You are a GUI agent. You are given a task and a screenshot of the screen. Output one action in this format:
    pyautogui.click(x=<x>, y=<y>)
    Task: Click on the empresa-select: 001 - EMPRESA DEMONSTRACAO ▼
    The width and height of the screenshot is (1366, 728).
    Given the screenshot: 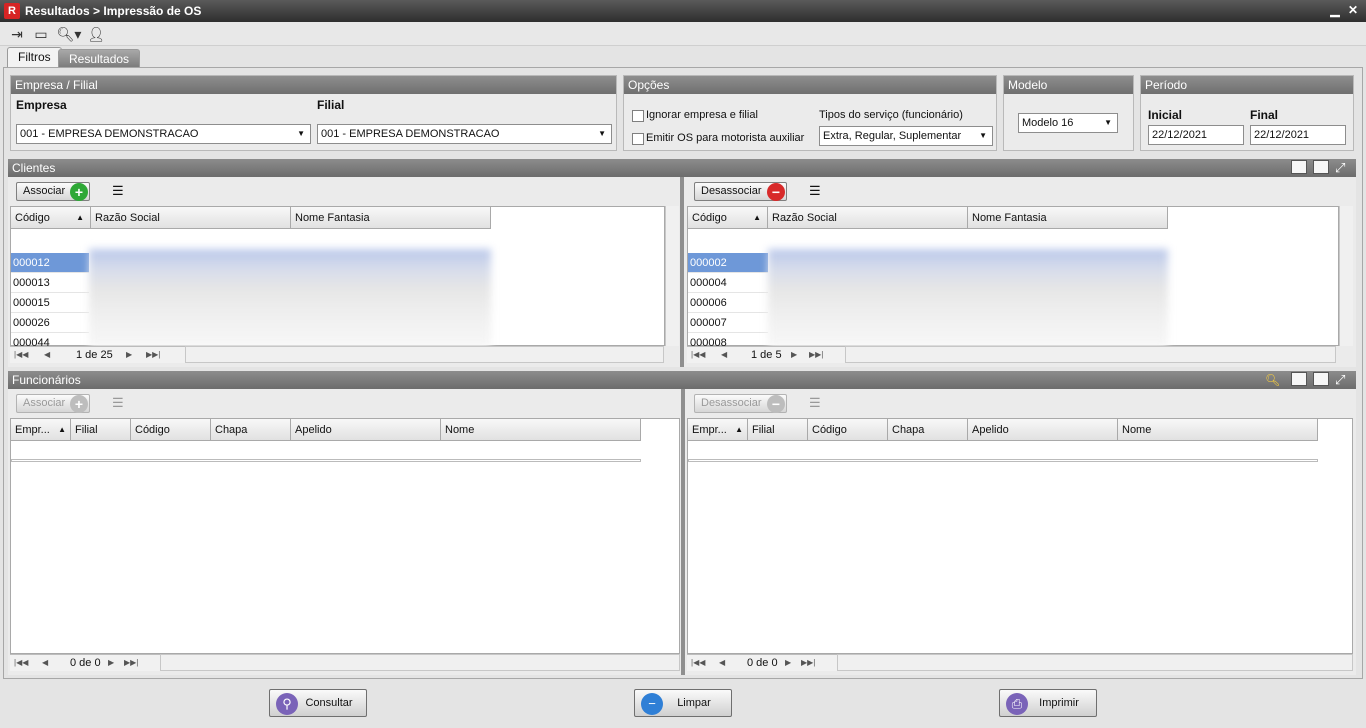 What is the action you would take?
    pyautogui.click(x=163, y=134)
    